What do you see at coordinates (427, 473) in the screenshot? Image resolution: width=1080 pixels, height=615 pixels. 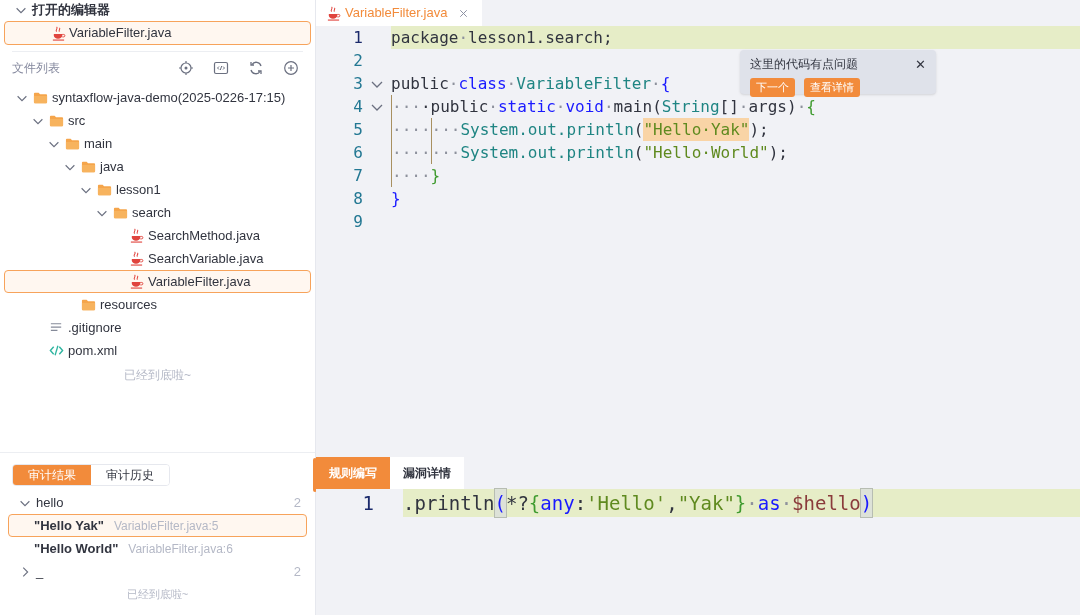 I see `panel-tab: 漏洞详情` at bounding box center [427, 473].